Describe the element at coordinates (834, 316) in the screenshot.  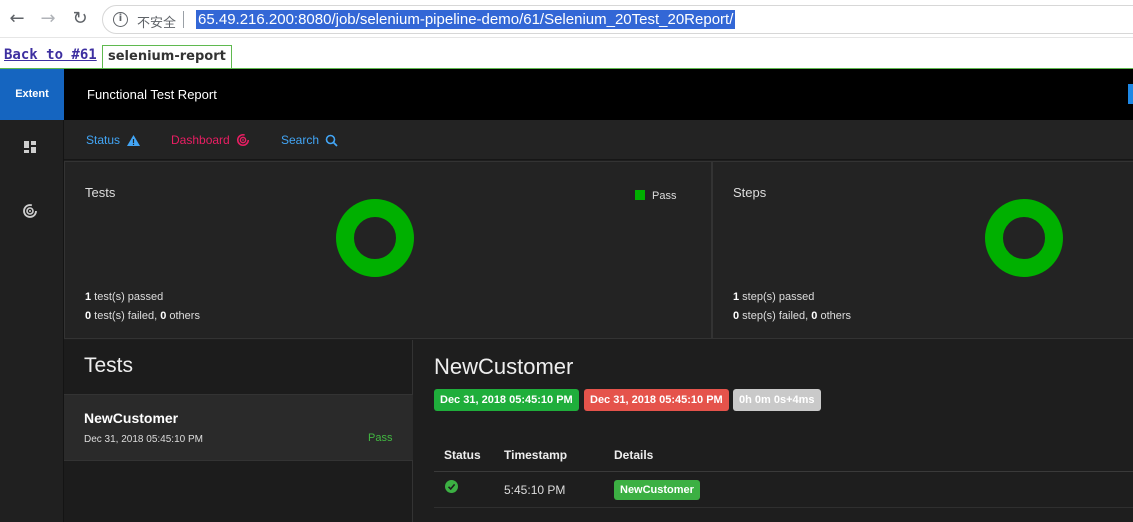
I see `steps-others-text: others` at that location.